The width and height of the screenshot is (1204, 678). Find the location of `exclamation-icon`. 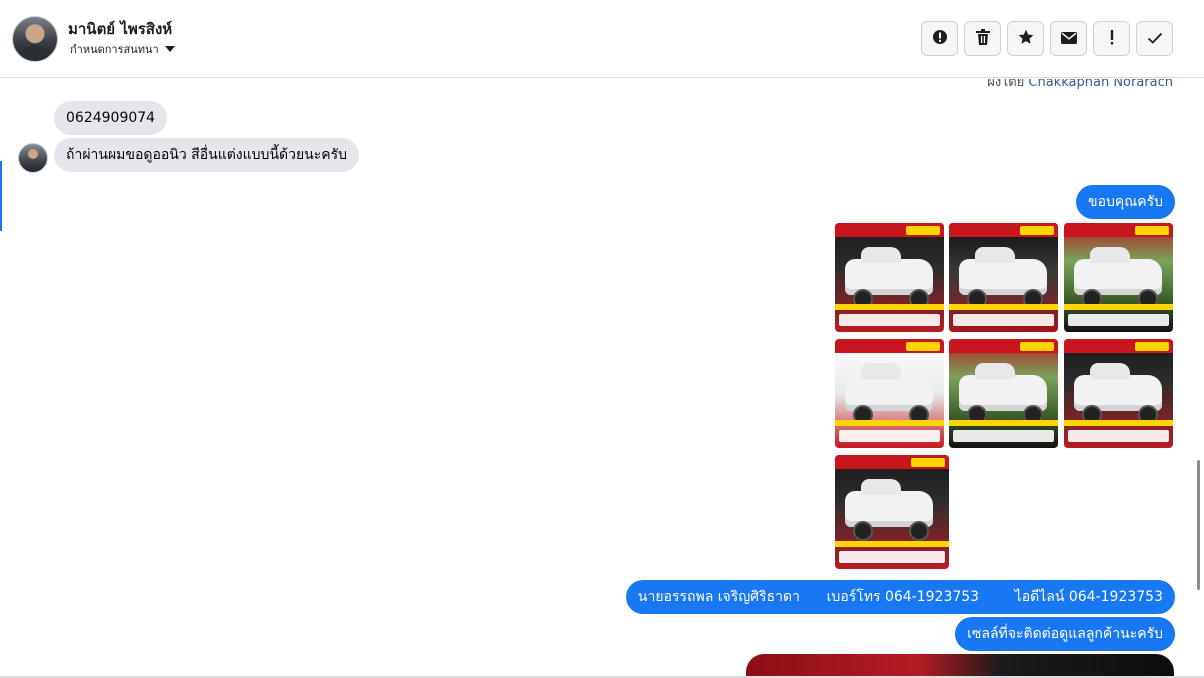

exclamation-icon is located at coordinates (1112, 39).